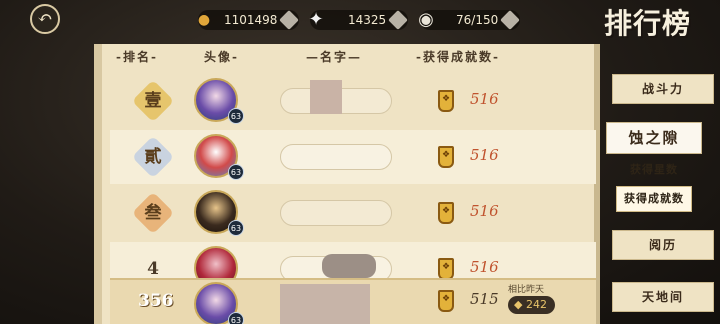  What do you see at coordinates (654, 138) in the screenshot?
I see `tab-eclipse-gap: 蚀之隙` at bounding box center [654, 138].